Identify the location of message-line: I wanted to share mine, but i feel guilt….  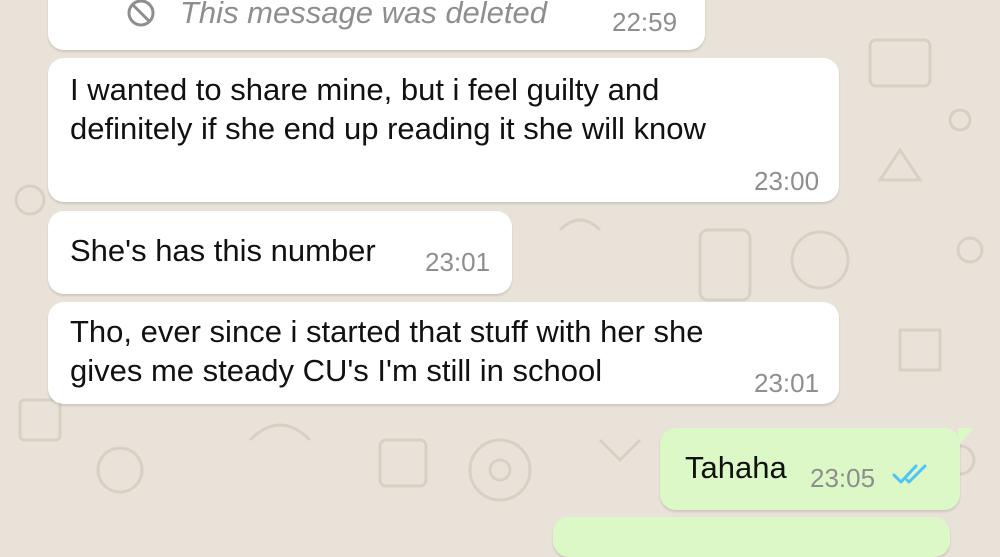
(365, 89).